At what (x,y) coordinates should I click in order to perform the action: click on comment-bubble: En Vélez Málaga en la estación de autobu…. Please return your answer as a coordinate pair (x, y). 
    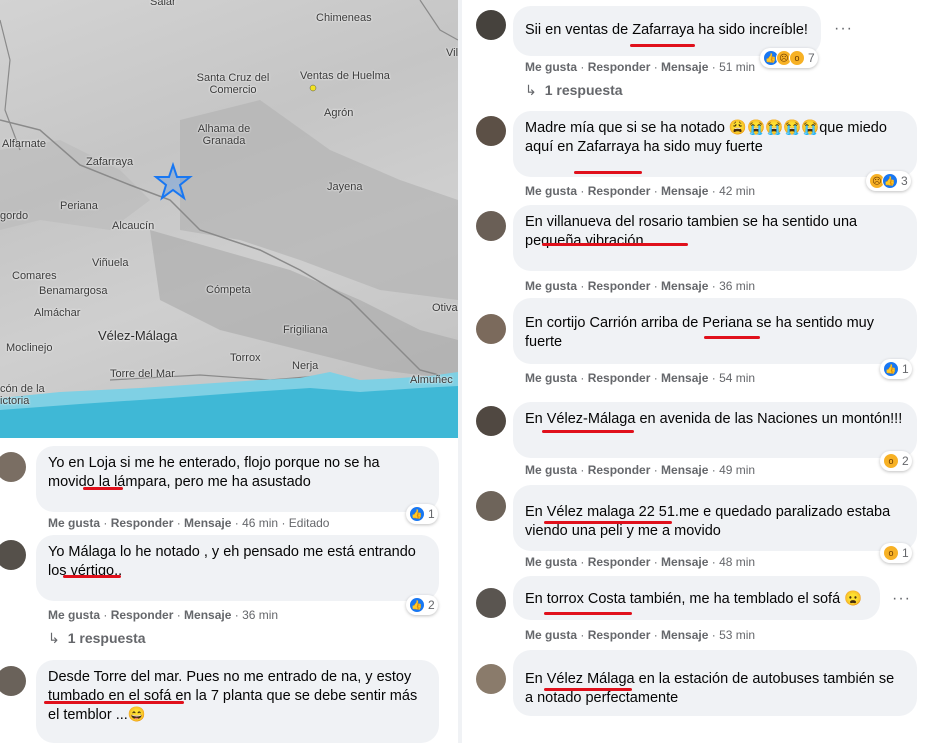
    Looking at the image, I should click on (715, 683).